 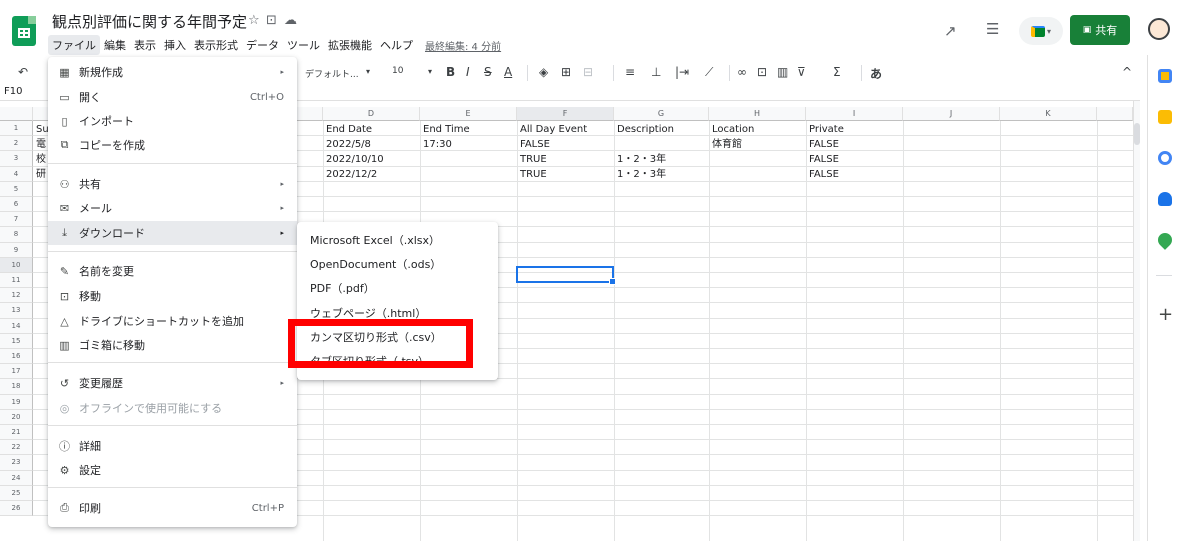 What do you see at coordinates (644, 130) in the screenshot?
I see `cell-g1: Description` at bounding box center [644, 130].